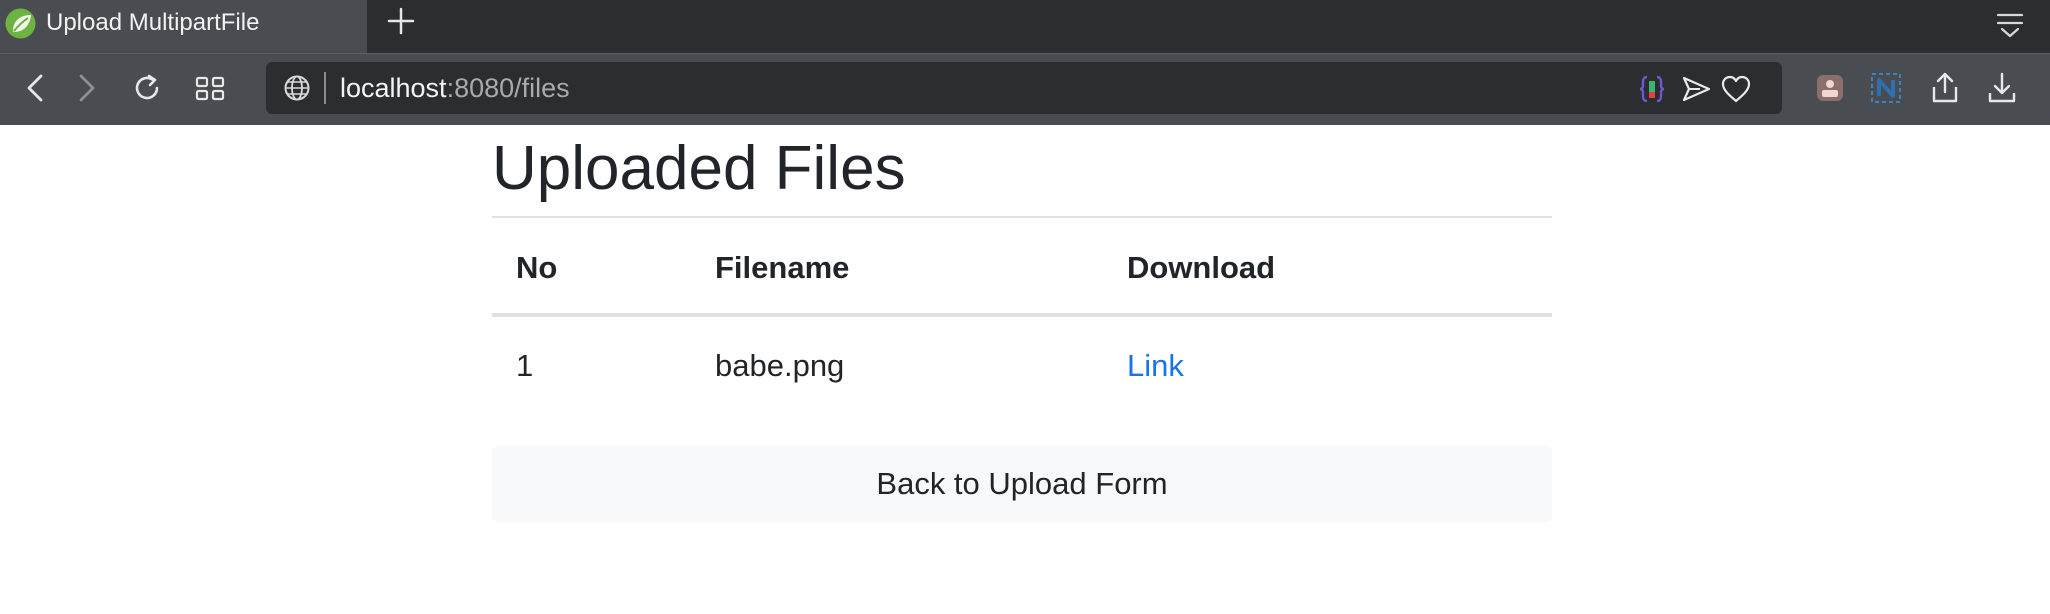 This screenshot has height=614, width=2050. What do you see at coordinates (2002, 88) in the screenshot?
I see `downloads-icon` at bounding box center [2002, 88].